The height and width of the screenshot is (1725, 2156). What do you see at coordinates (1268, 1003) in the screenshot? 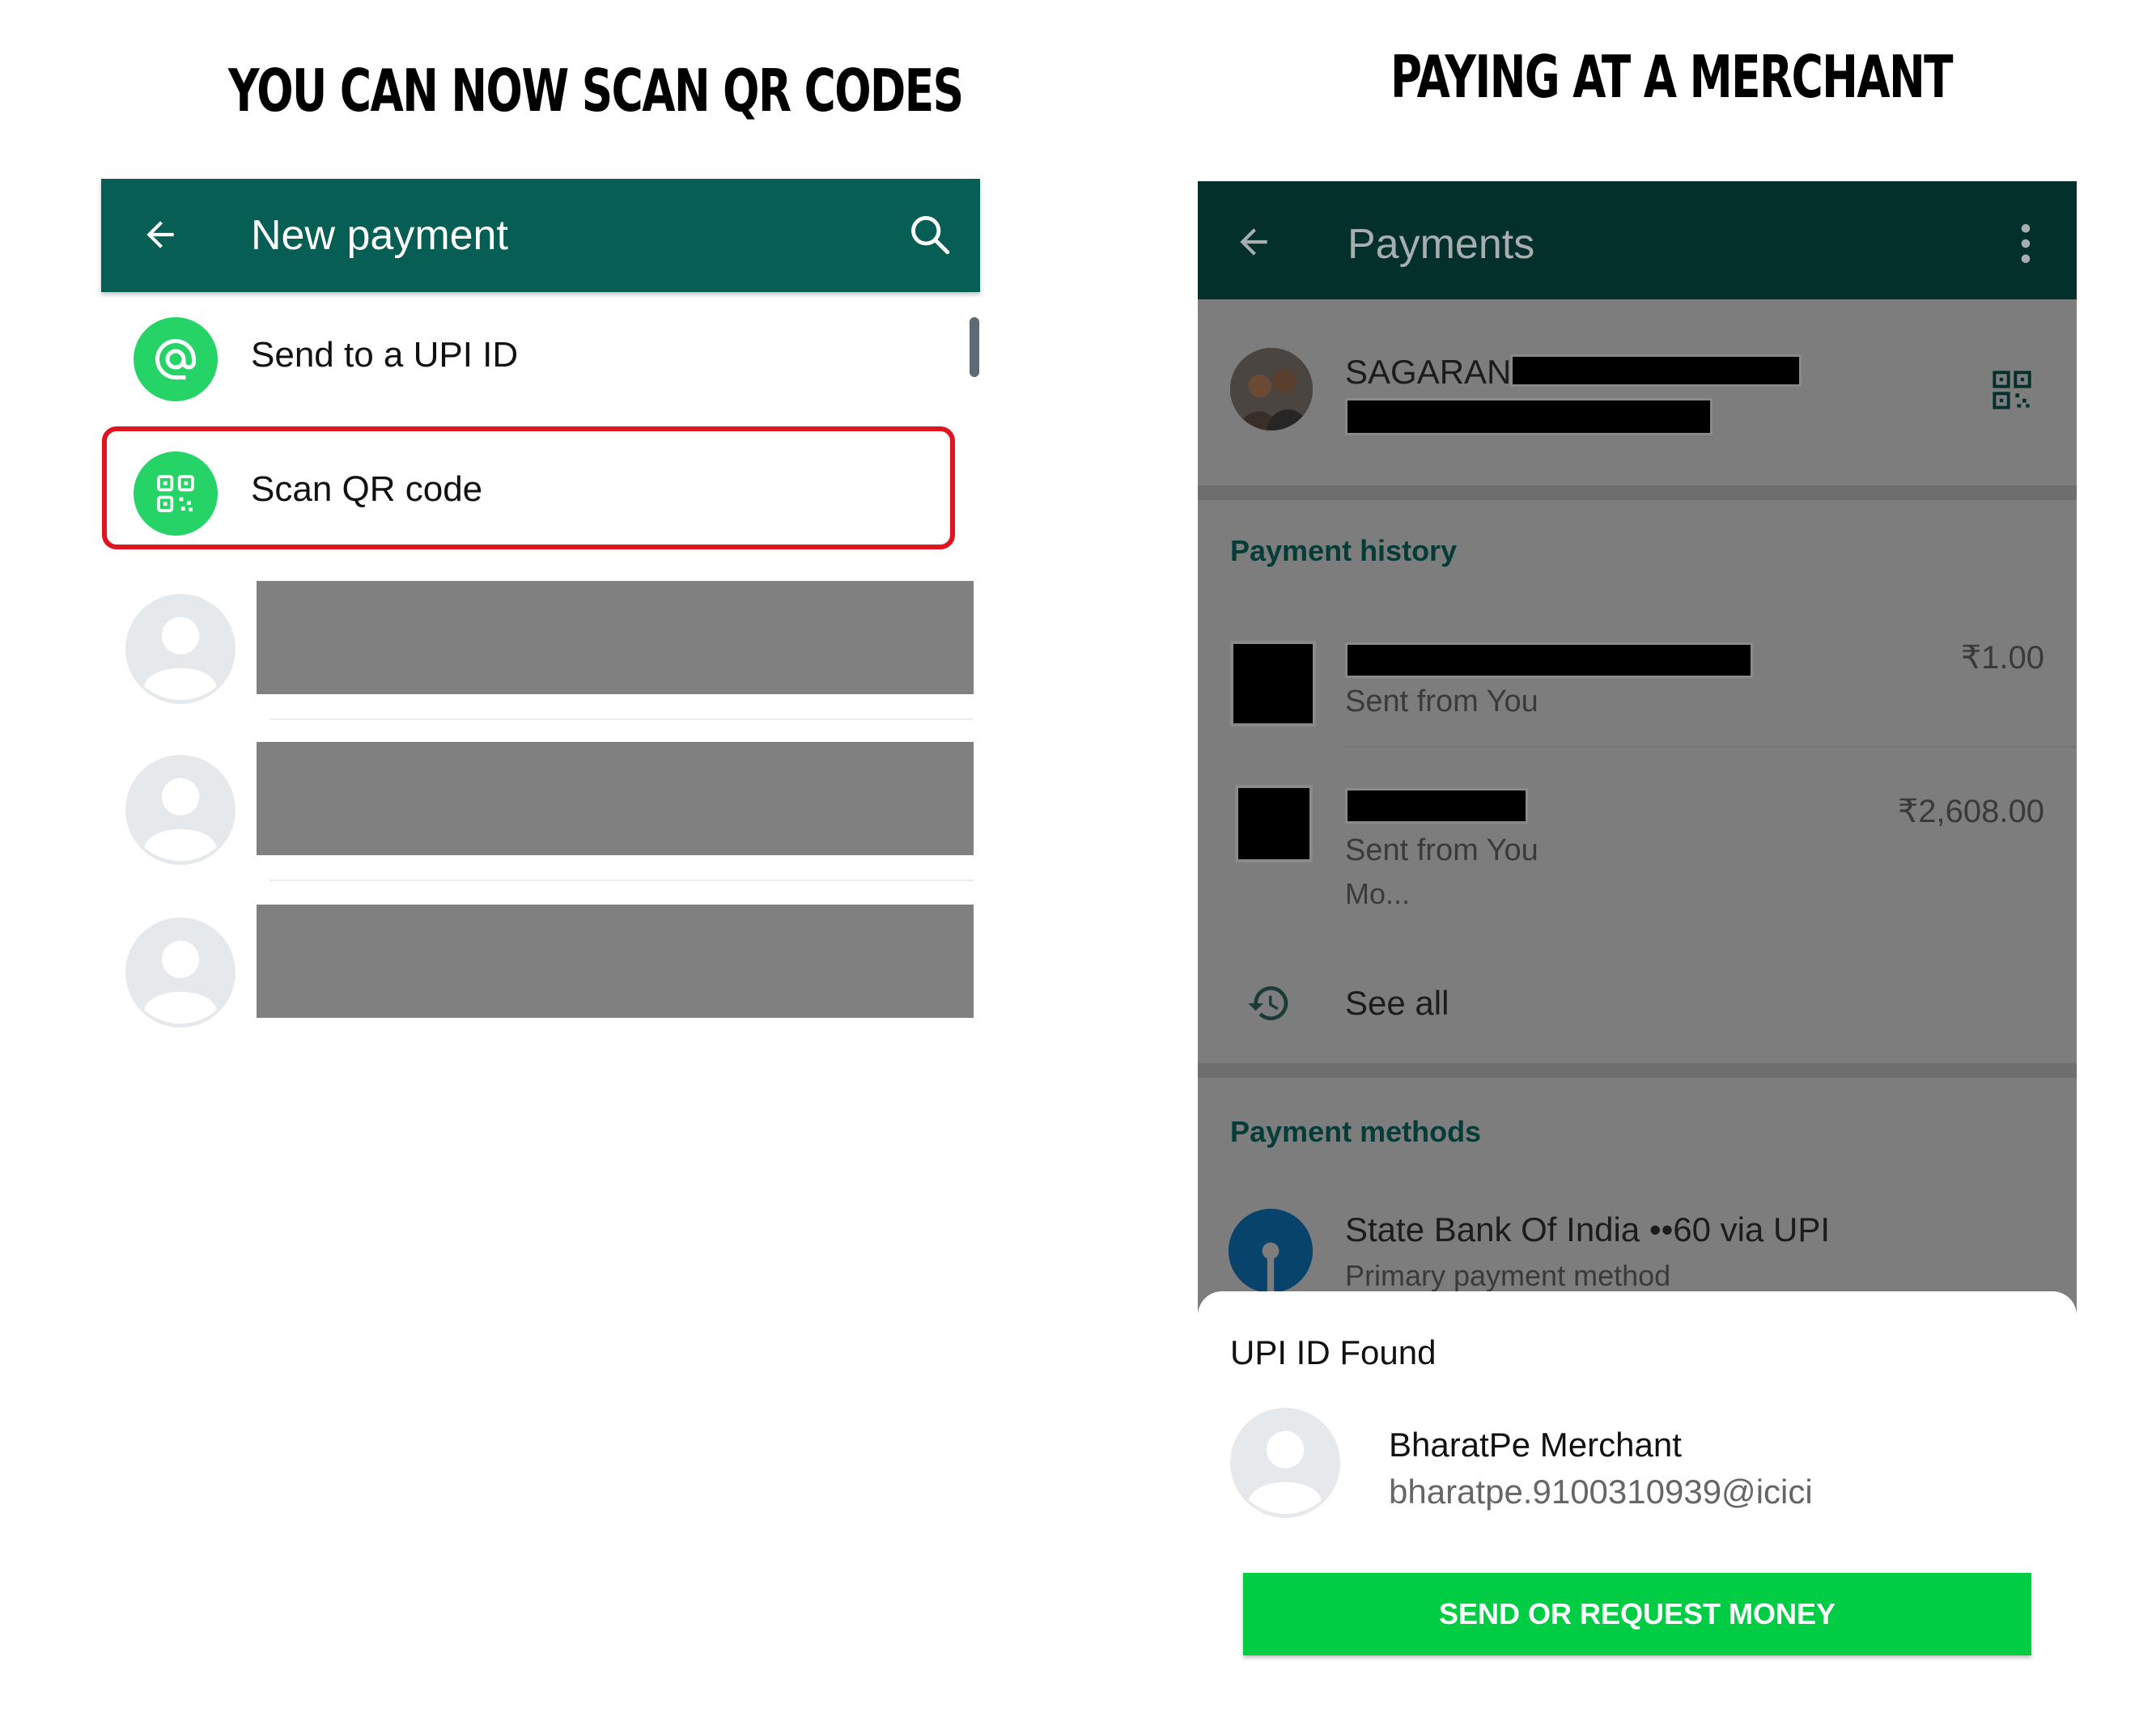
I see `history-icon` at bounding box center [1268, 1003].